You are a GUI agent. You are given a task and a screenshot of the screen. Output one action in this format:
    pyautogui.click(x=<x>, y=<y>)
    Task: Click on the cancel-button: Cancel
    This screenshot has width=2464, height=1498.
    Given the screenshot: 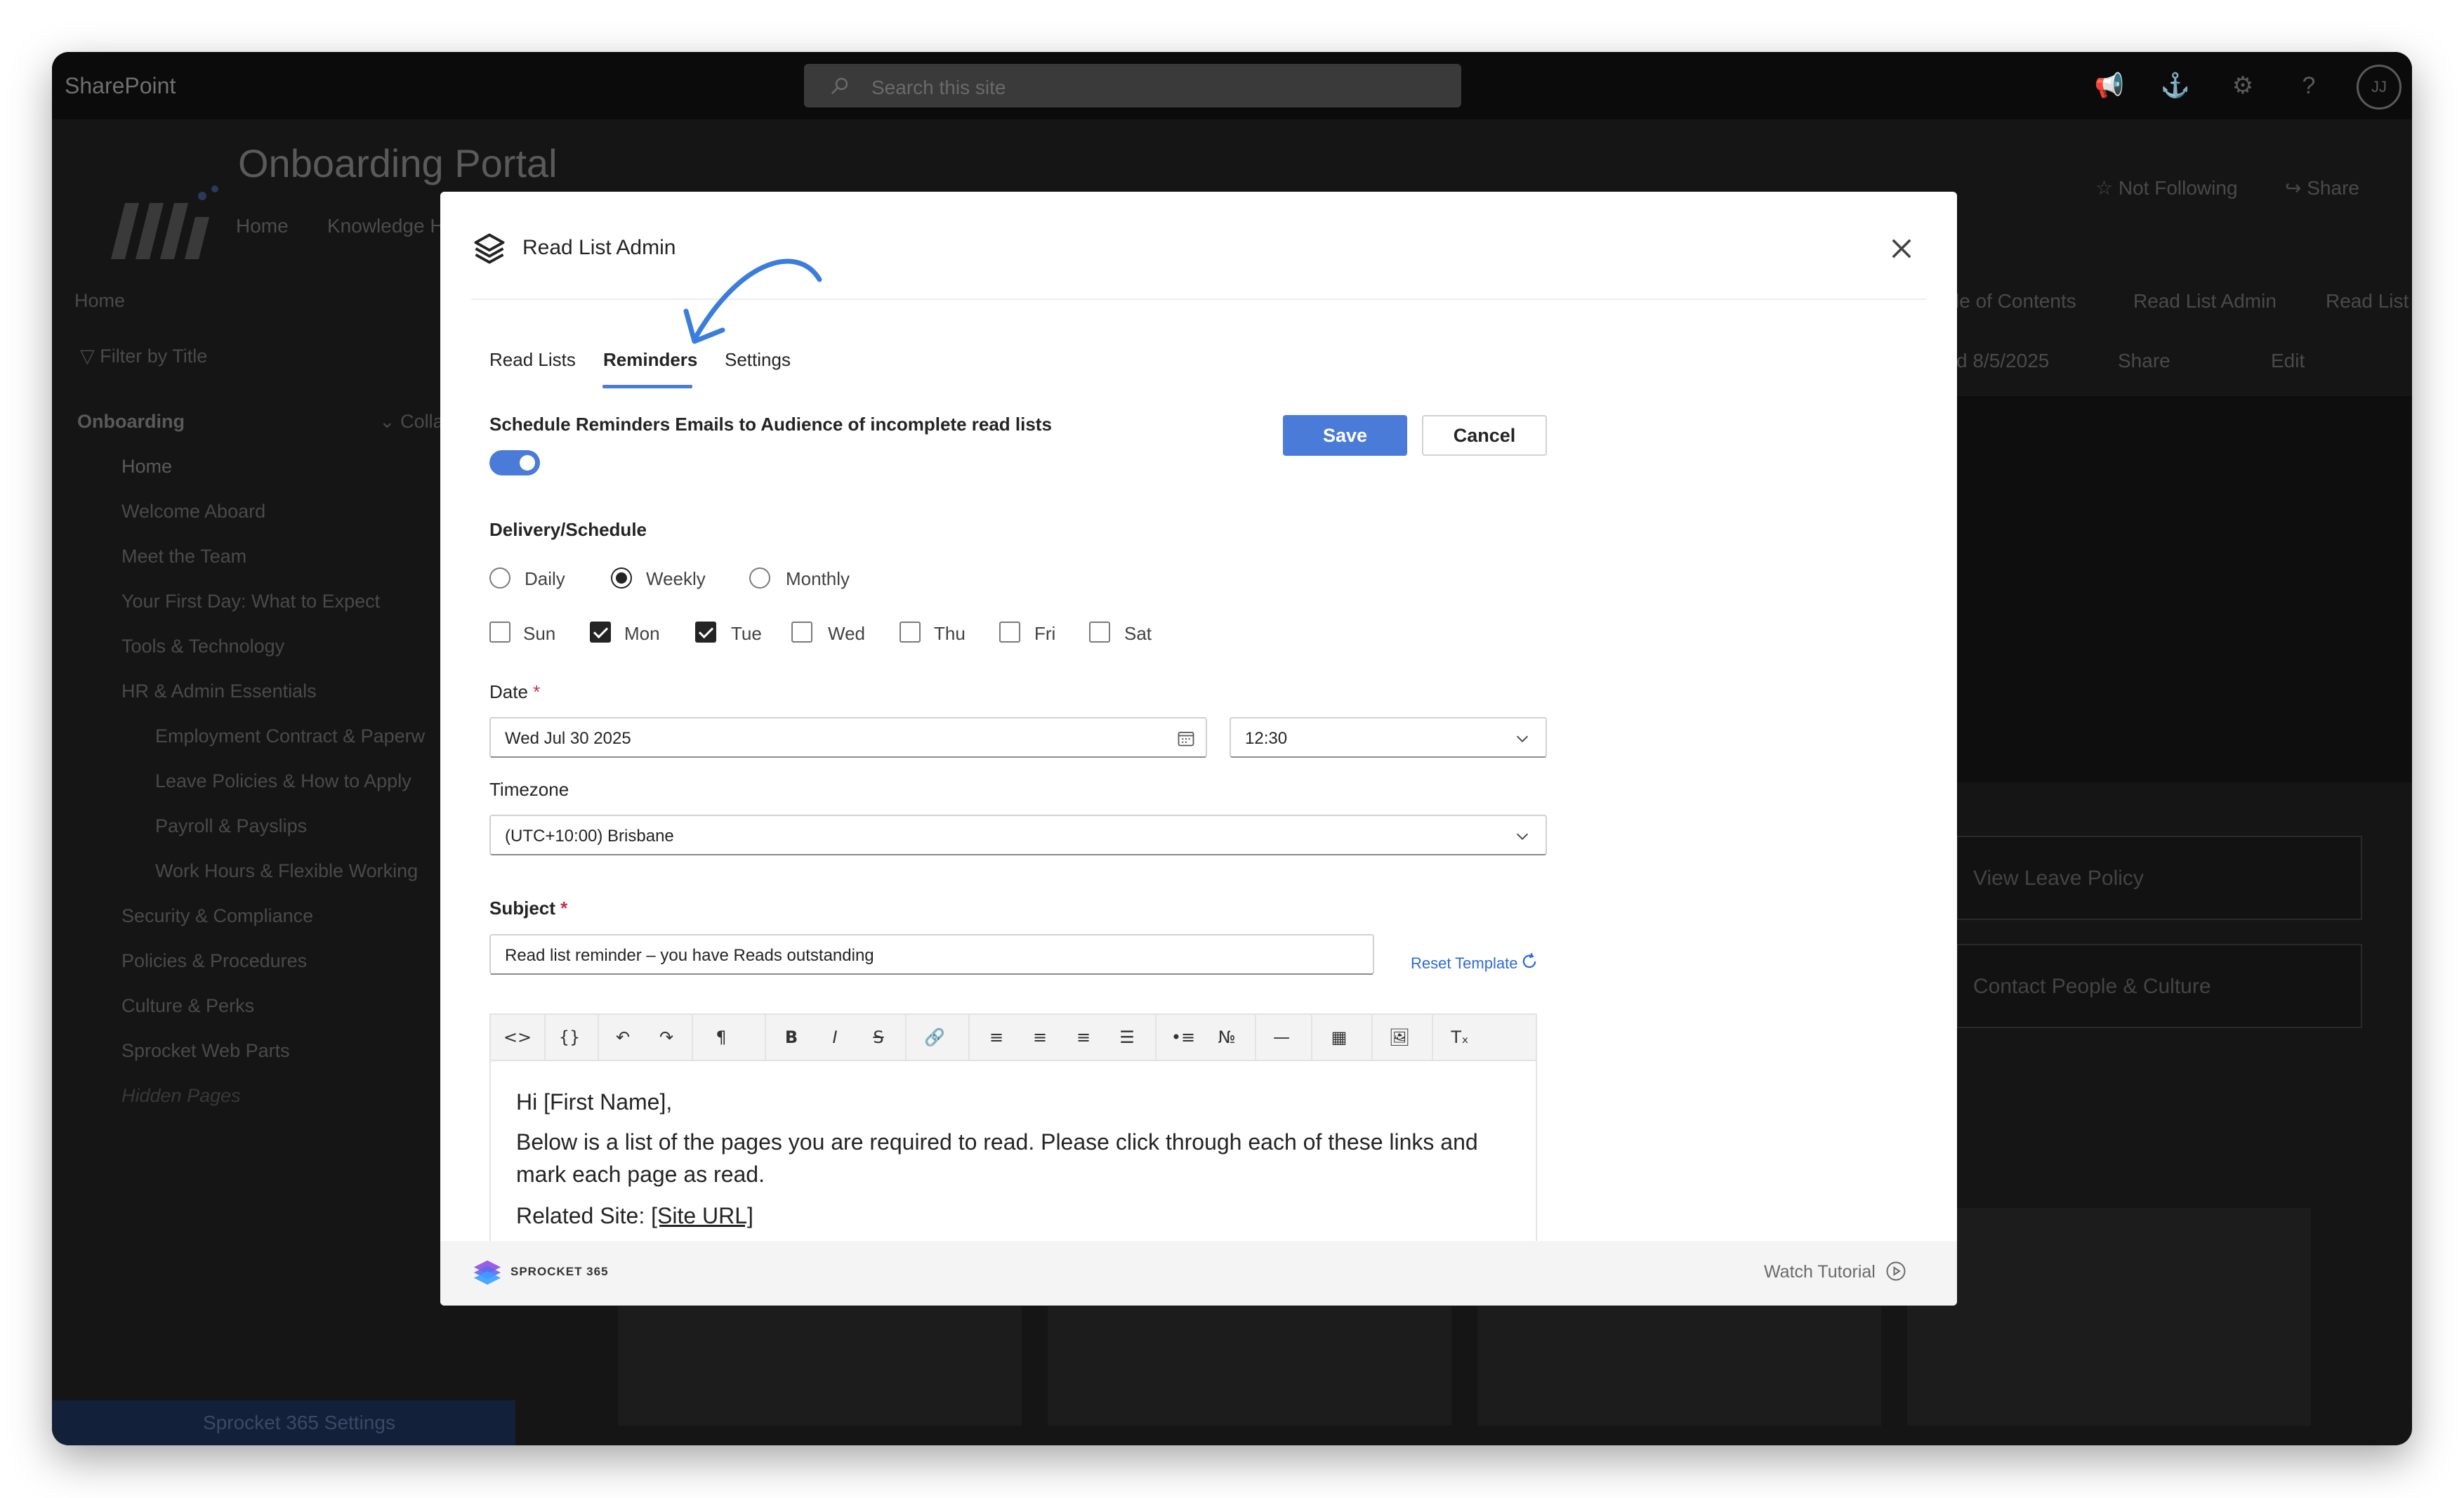 What is the action you would take?
    pyautogui.click(x=1484, y=435)
    